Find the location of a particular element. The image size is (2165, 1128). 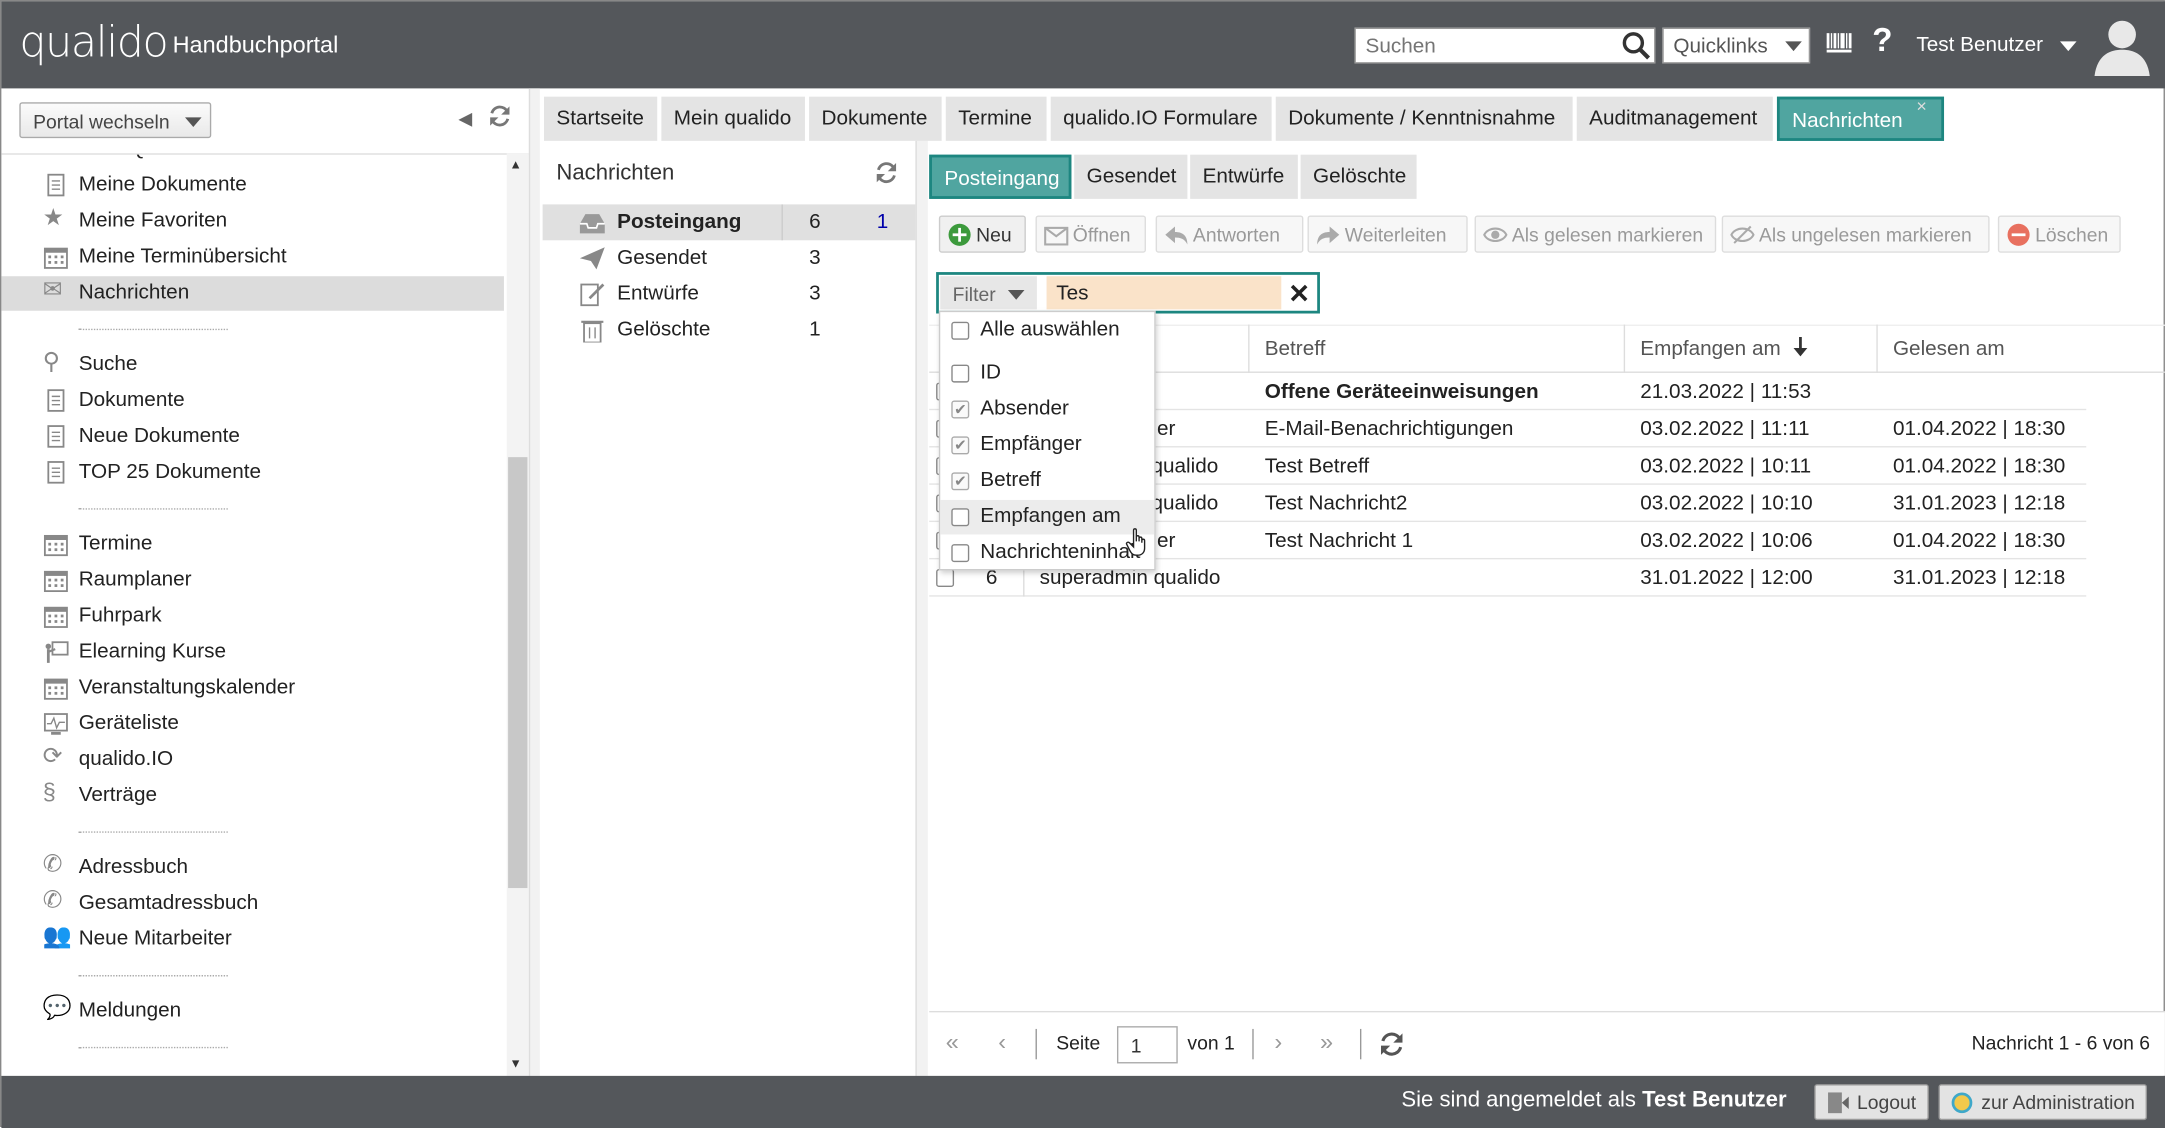

sidebar-item: Fuhrpark is located at coordinates (252, 616).